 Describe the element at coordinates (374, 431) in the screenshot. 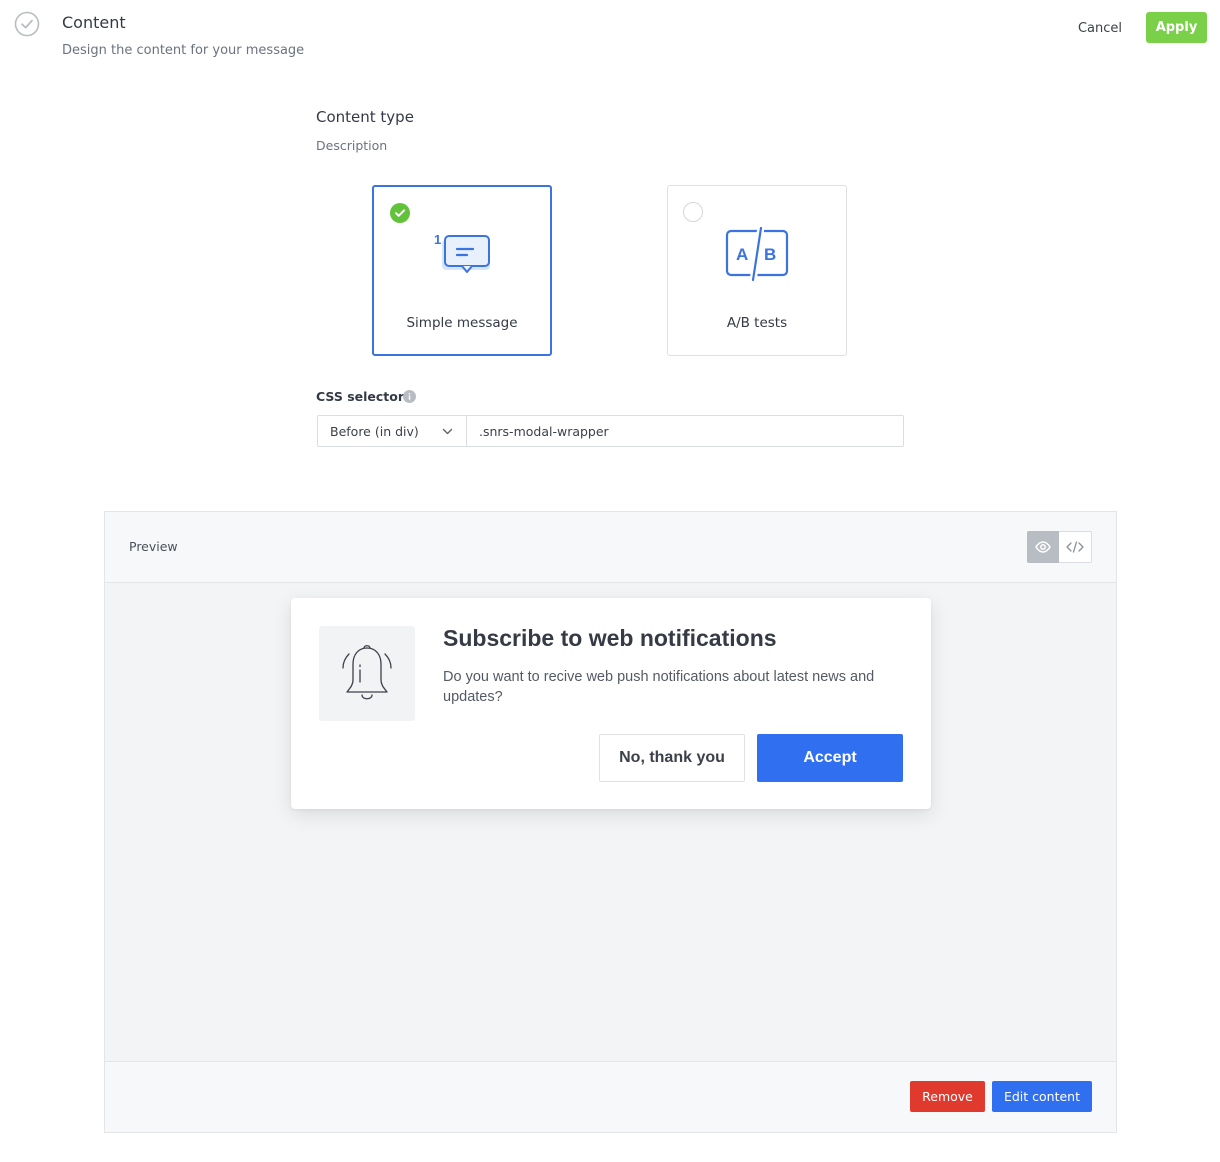

I see `insert-position-value: Before (in div)` at that location.